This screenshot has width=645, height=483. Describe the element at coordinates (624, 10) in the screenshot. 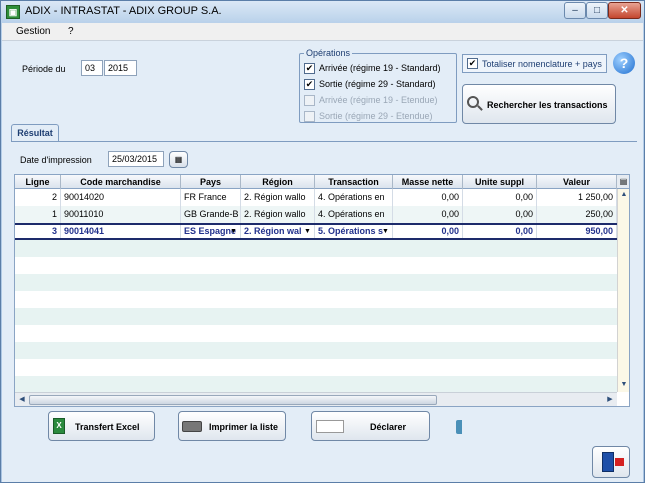

I see `close-button: ✕` at that location.